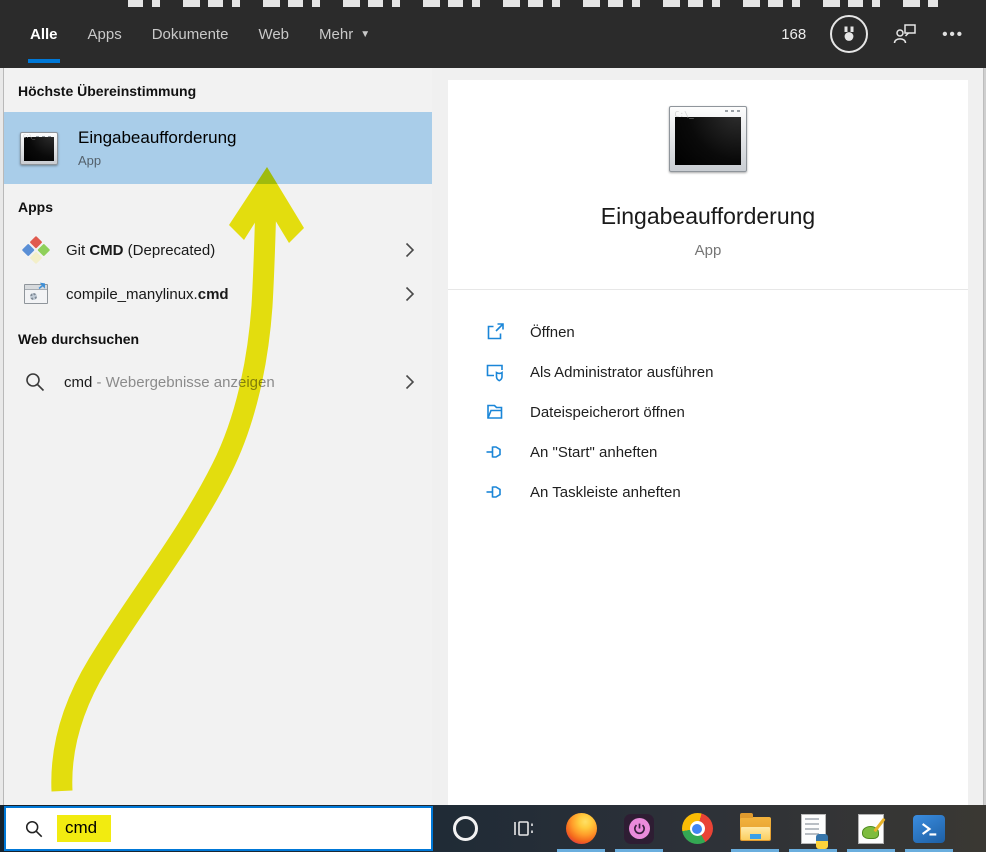 The image size is (986, 852). I want to click on filter-tabs: Alle Apps Dokumente Web Mehr ▼, so click(199, 34).